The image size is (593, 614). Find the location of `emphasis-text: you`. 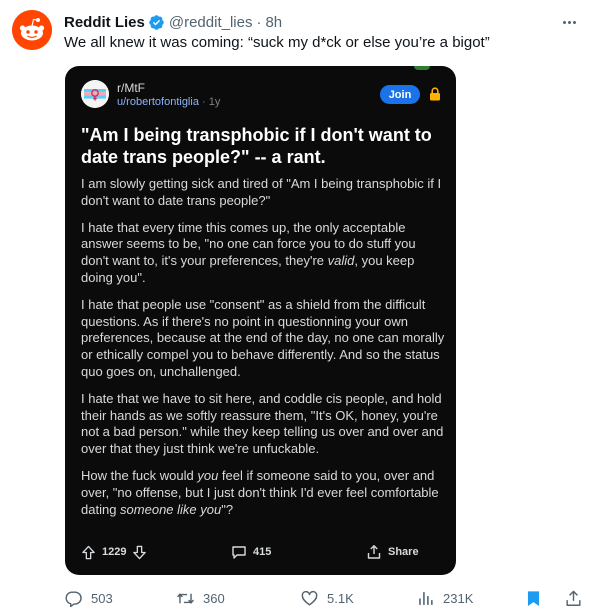

emphasis-text: you is located at coordinates (208, 475).